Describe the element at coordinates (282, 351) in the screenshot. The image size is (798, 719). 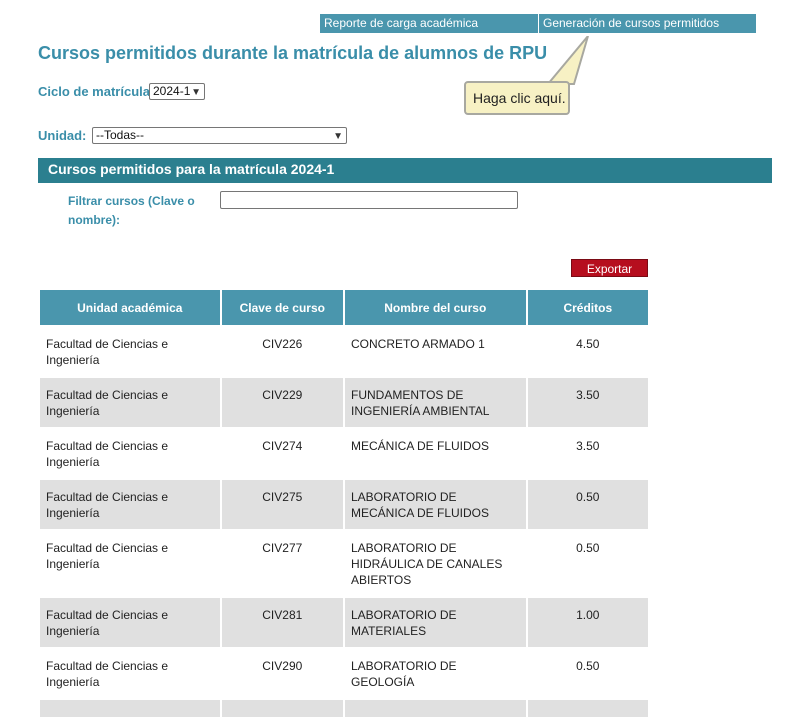
I see `cell-clave: CIV226` at that location.